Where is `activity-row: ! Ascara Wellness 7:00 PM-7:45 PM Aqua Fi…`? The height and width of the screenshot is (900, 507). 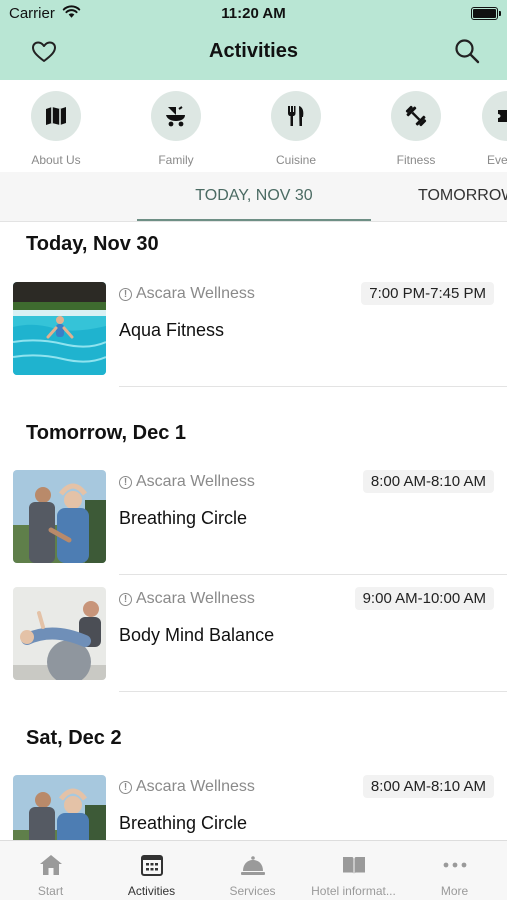
activity-row: ! Ascara Wellness 7:00 PM-7:45 PM Aqua Fi… is located at coordinates (253, 340).